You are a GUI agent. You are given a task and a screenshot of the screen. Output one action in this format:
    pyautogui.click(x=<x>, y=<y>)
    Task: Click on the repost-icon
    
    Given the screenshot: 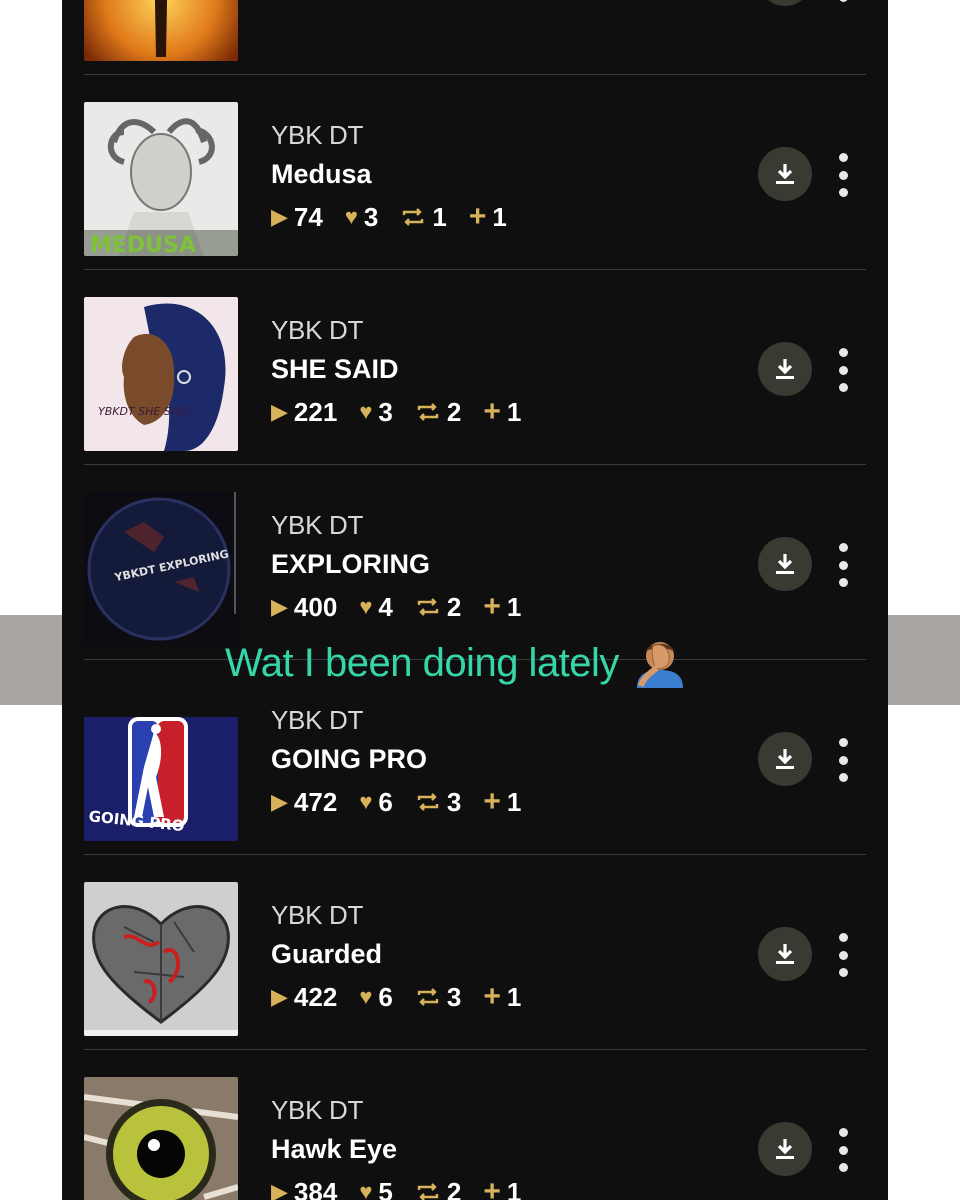 What is the action you would take?
    pyautogui.click(x=428, y=412)
    